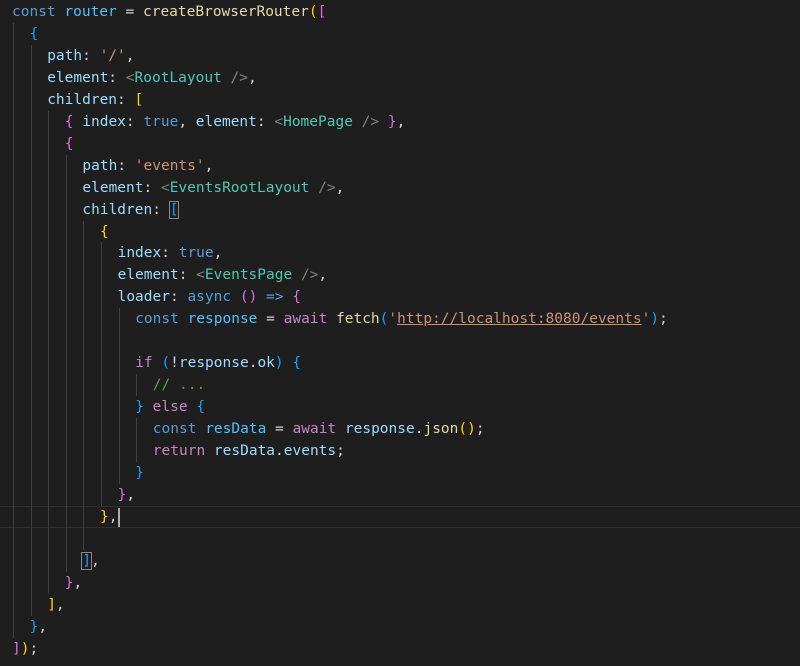  I want to click on code-token: resData, so click(236, 429).